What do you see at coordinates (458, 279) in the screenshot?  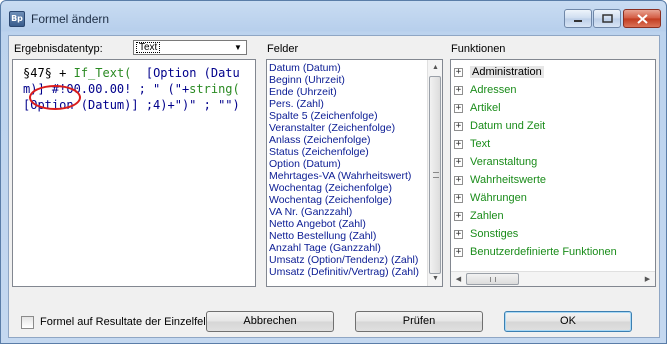 I see `scroll-left-icon: ◀` at bounding box center [458, 279].